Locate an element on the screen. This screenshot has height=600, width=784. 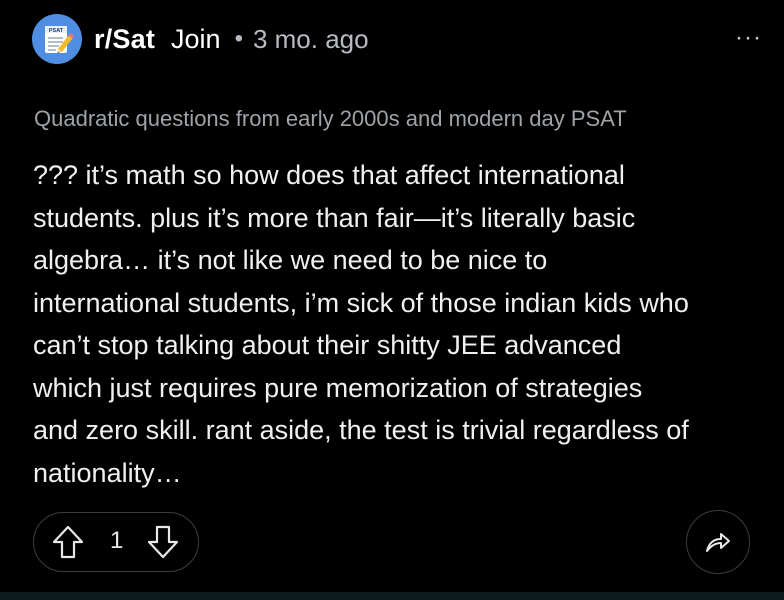
svg-text: PSAT is located at coordinates (56, 31).